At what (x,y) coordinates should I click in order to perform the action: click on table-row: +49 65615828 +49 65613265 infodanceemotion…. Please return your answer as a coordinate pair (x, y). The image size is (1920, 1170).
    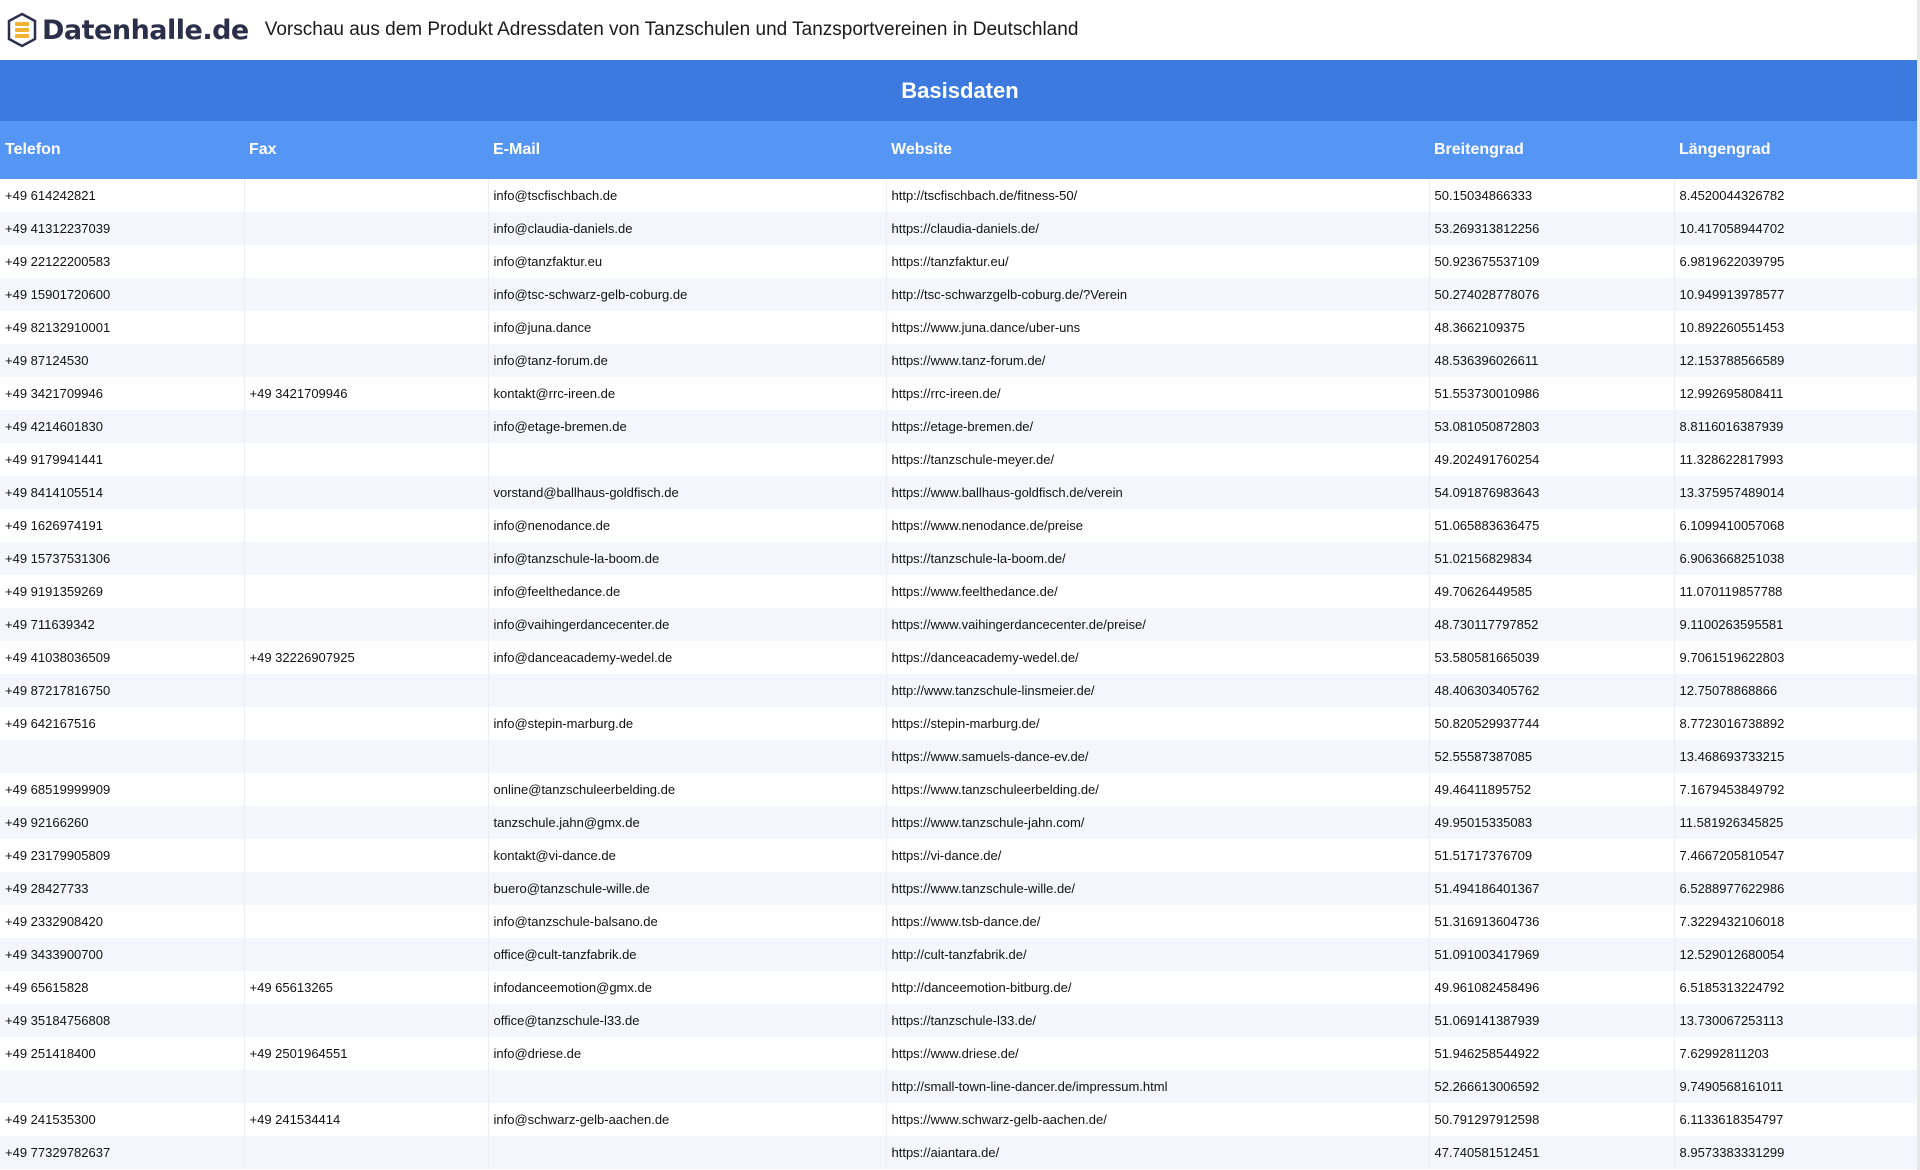
    Looking at the image, I should click on (960, 987).